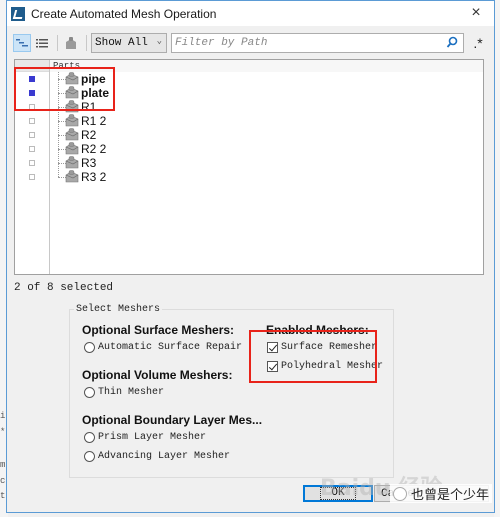  What do you see at coordinates (266, 163) in the screenshot?
I see `tree-item-r3: R3` at bounding box center [266, 163].